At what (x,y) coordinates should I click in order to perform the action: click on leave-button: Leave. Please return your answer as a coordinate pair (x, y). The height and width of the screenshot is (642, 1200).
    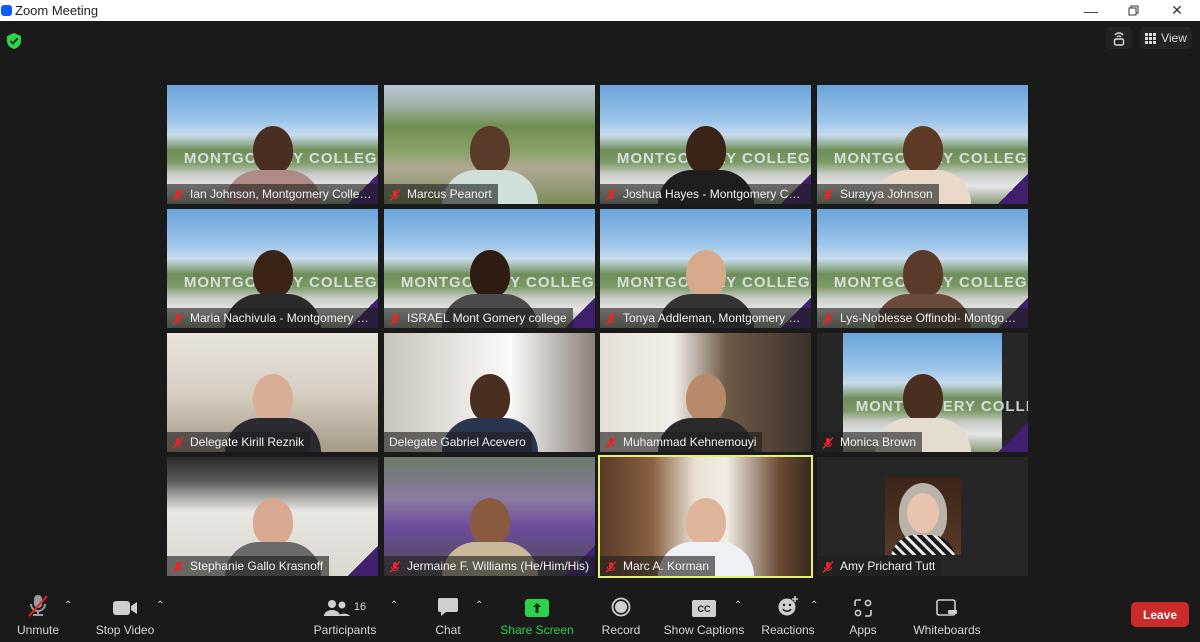
    Looking at the image, I should click on (1160, 614).